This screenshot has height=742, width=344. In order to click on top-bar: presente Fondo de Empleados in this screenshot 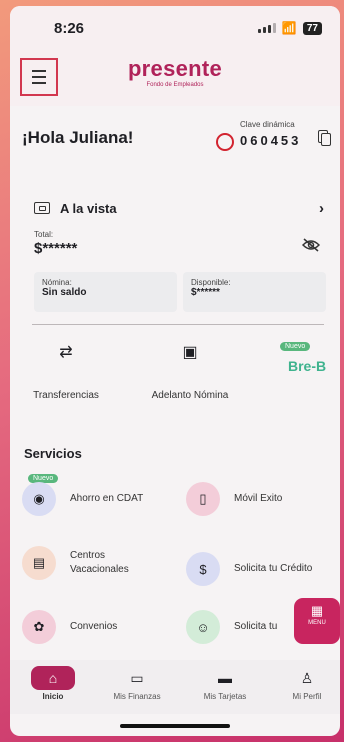, I will do `click(175, 78)`.